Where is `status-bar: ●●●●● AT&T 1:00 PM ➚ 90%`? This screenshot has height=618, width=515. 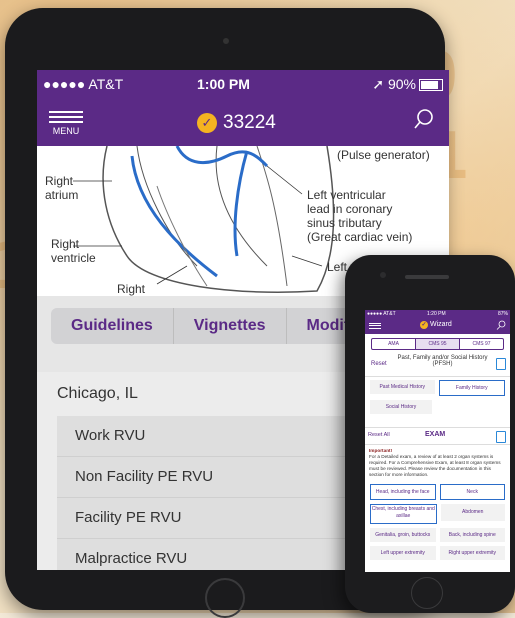 status-bar: ●●●●● AT&T 1:00 PM ➚ 90% is located at coordinates (243, 85).